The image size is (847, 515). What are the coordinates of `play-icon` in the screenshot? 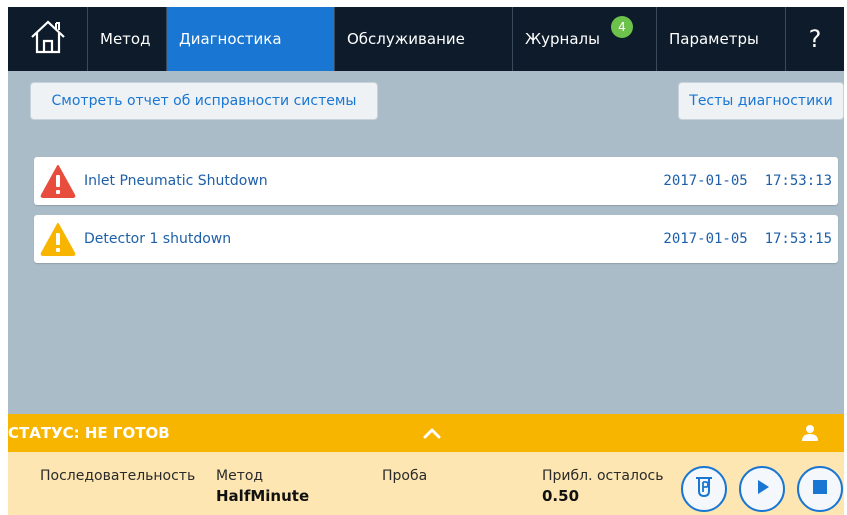 It's located at (762, 489).